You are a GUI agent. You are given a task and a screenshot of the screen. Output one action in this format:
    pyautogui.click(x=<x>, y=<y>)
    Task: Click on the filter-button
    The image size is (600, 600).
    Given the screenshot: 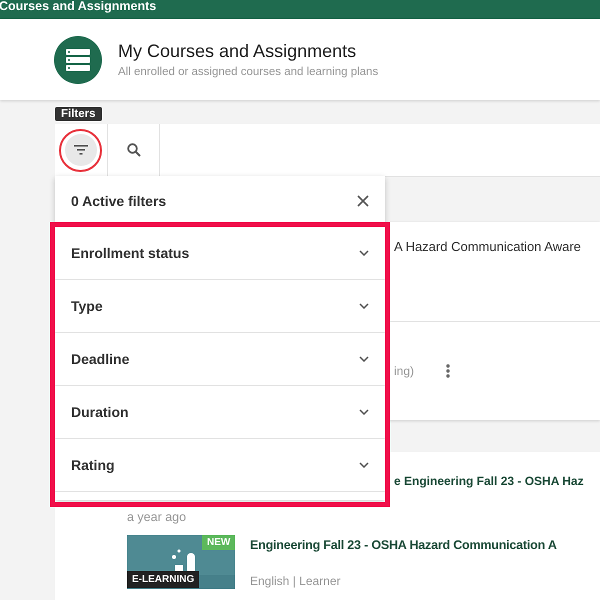 What is the action you would take?
    pyautogui.click(x=81, y=150)
    